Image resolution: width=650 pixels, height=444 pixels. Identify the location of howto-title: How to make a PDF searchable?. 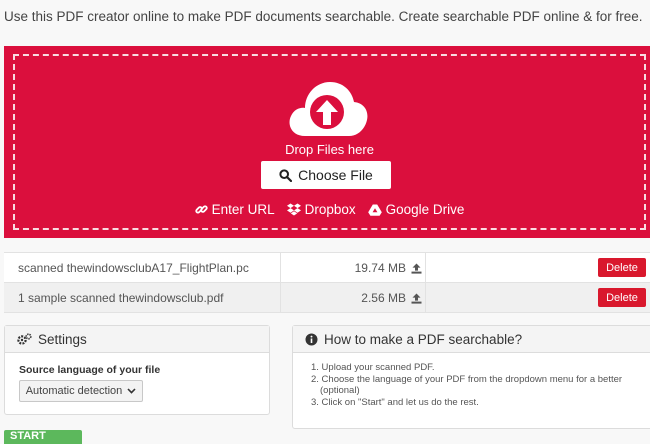
(423, 339).